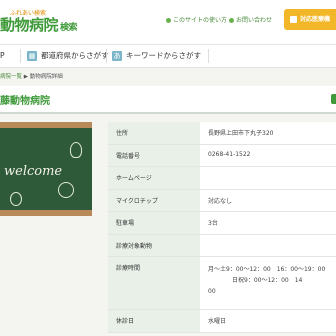  I want to click on paw-drawing, so click(16, 199).